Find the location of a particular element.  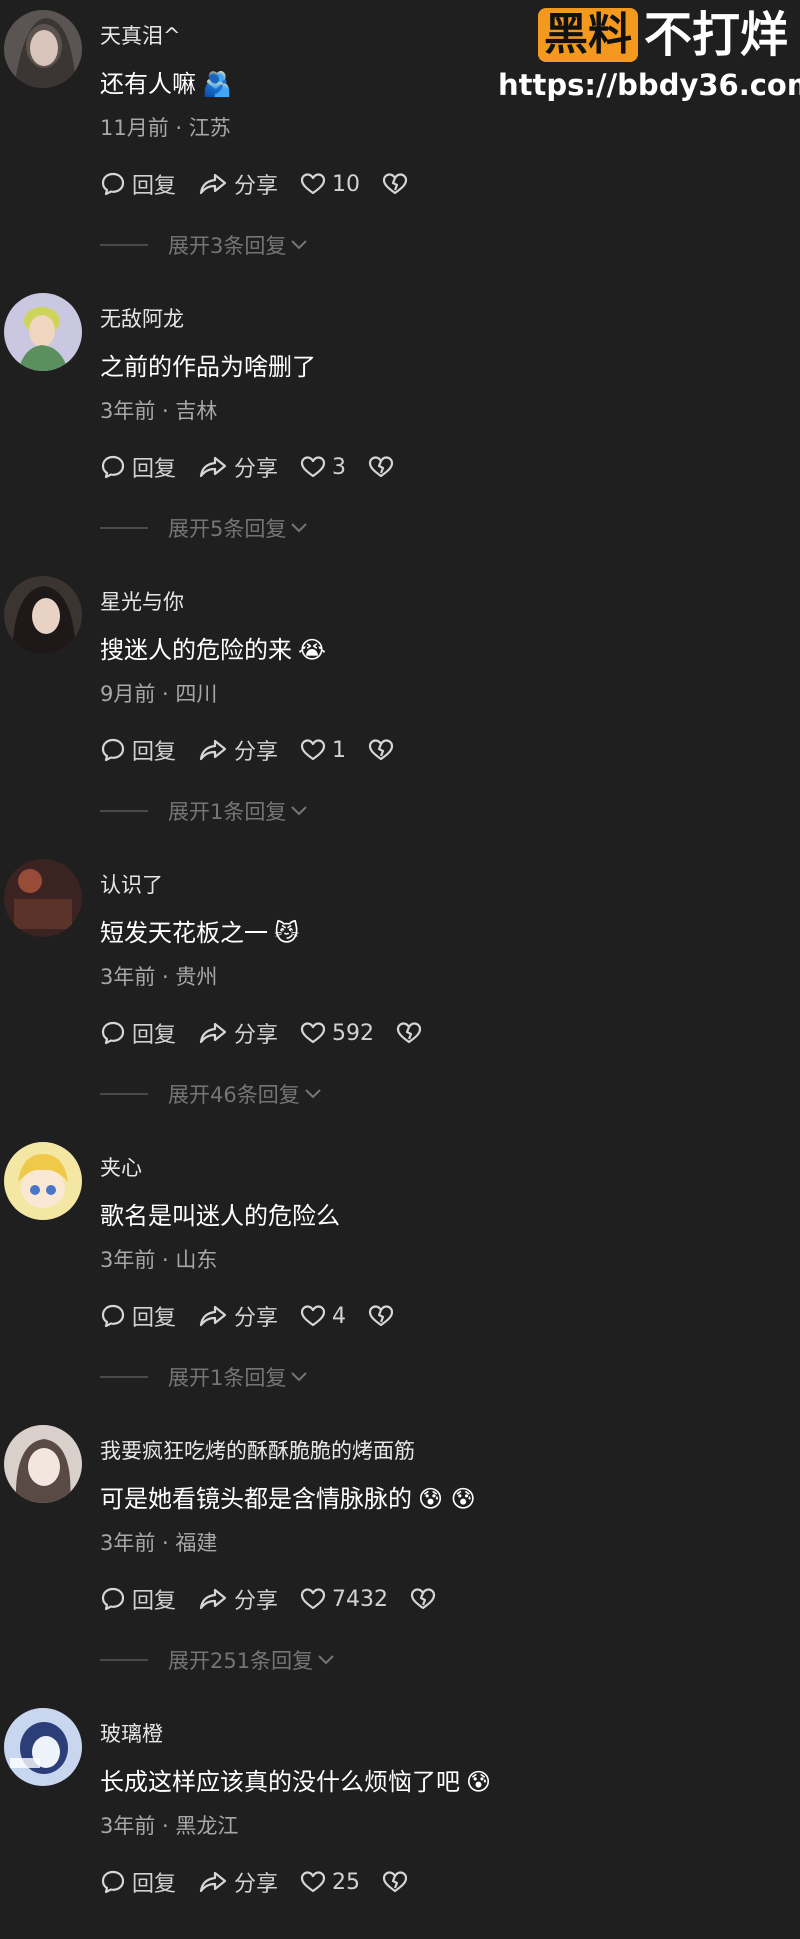

expand-replies-label: 展开3条回复 is located at coordinates (227, 246).